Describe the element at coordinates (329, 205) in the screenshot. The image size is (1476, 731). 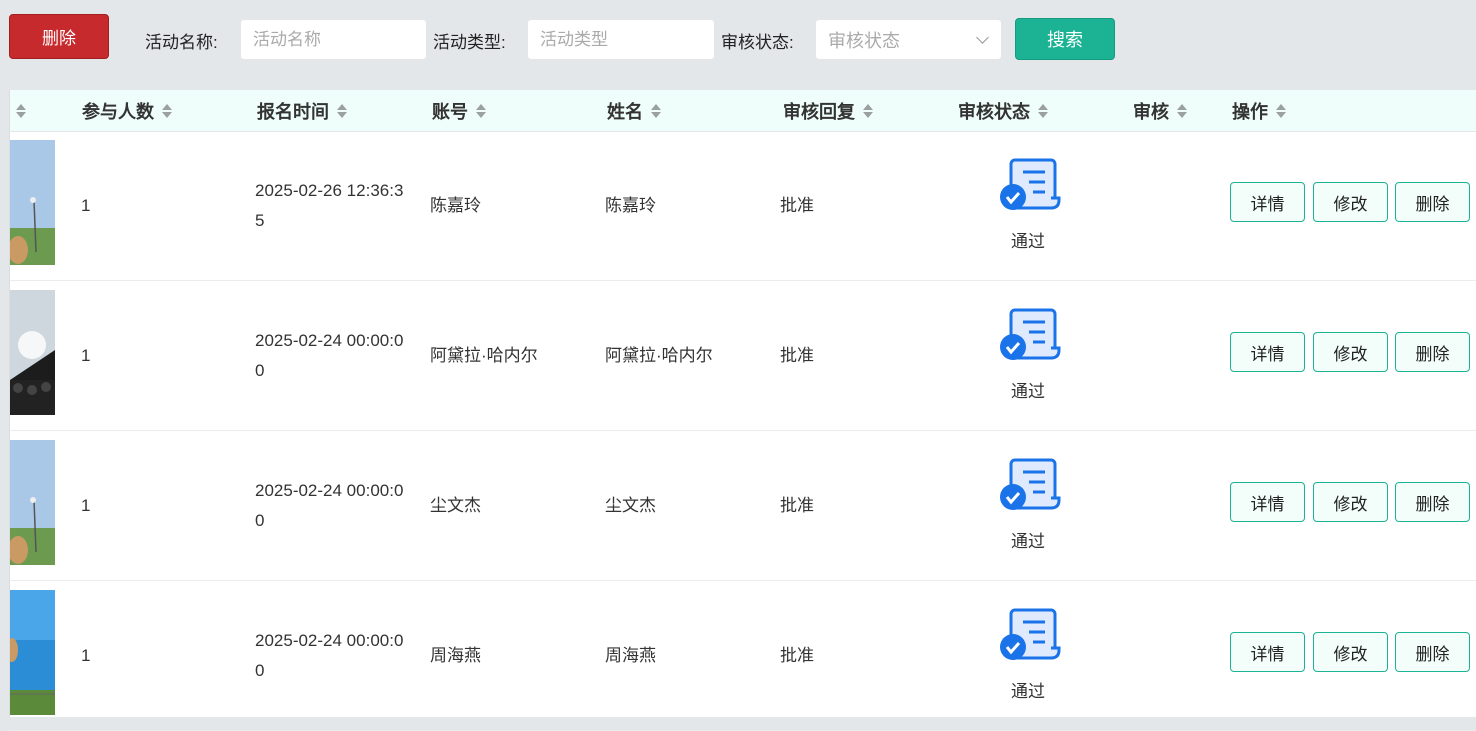
I see `signup-time: 2025-02-26 12:36:35` at that location.